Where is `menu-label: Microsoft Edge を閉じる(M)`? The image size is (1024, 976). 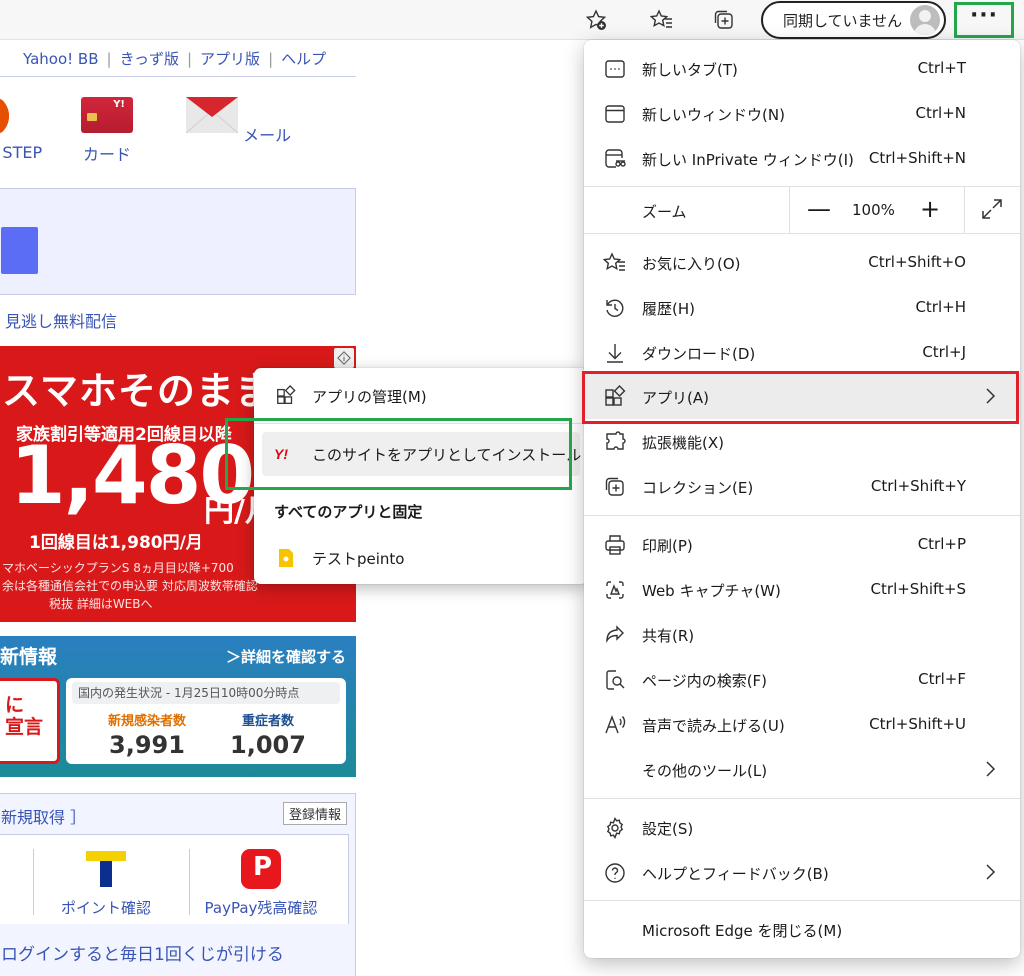
menu-label: Microsoft Edge を閉じる(M) is located at coordinates (742, 931).